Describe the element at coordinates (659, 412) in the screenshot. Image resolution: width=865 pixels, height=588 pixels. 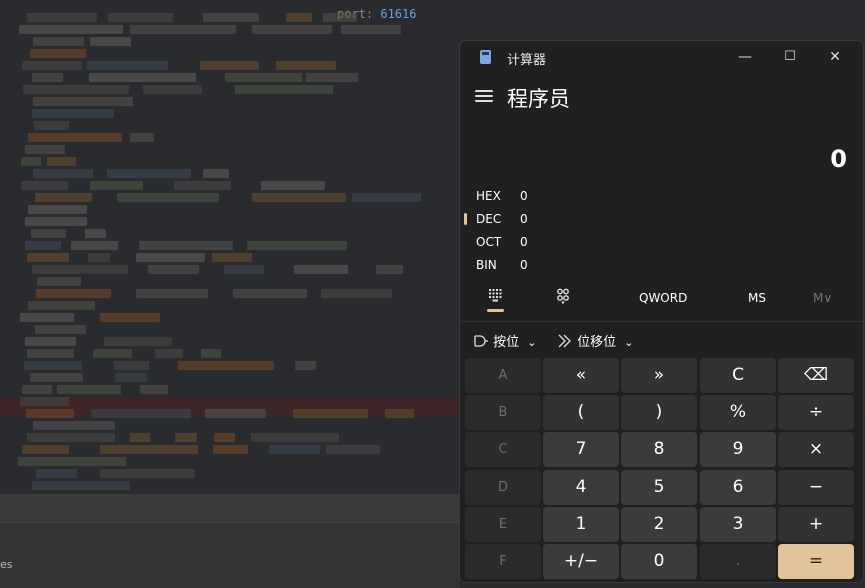
I see `close-paren-key: )` at that location.